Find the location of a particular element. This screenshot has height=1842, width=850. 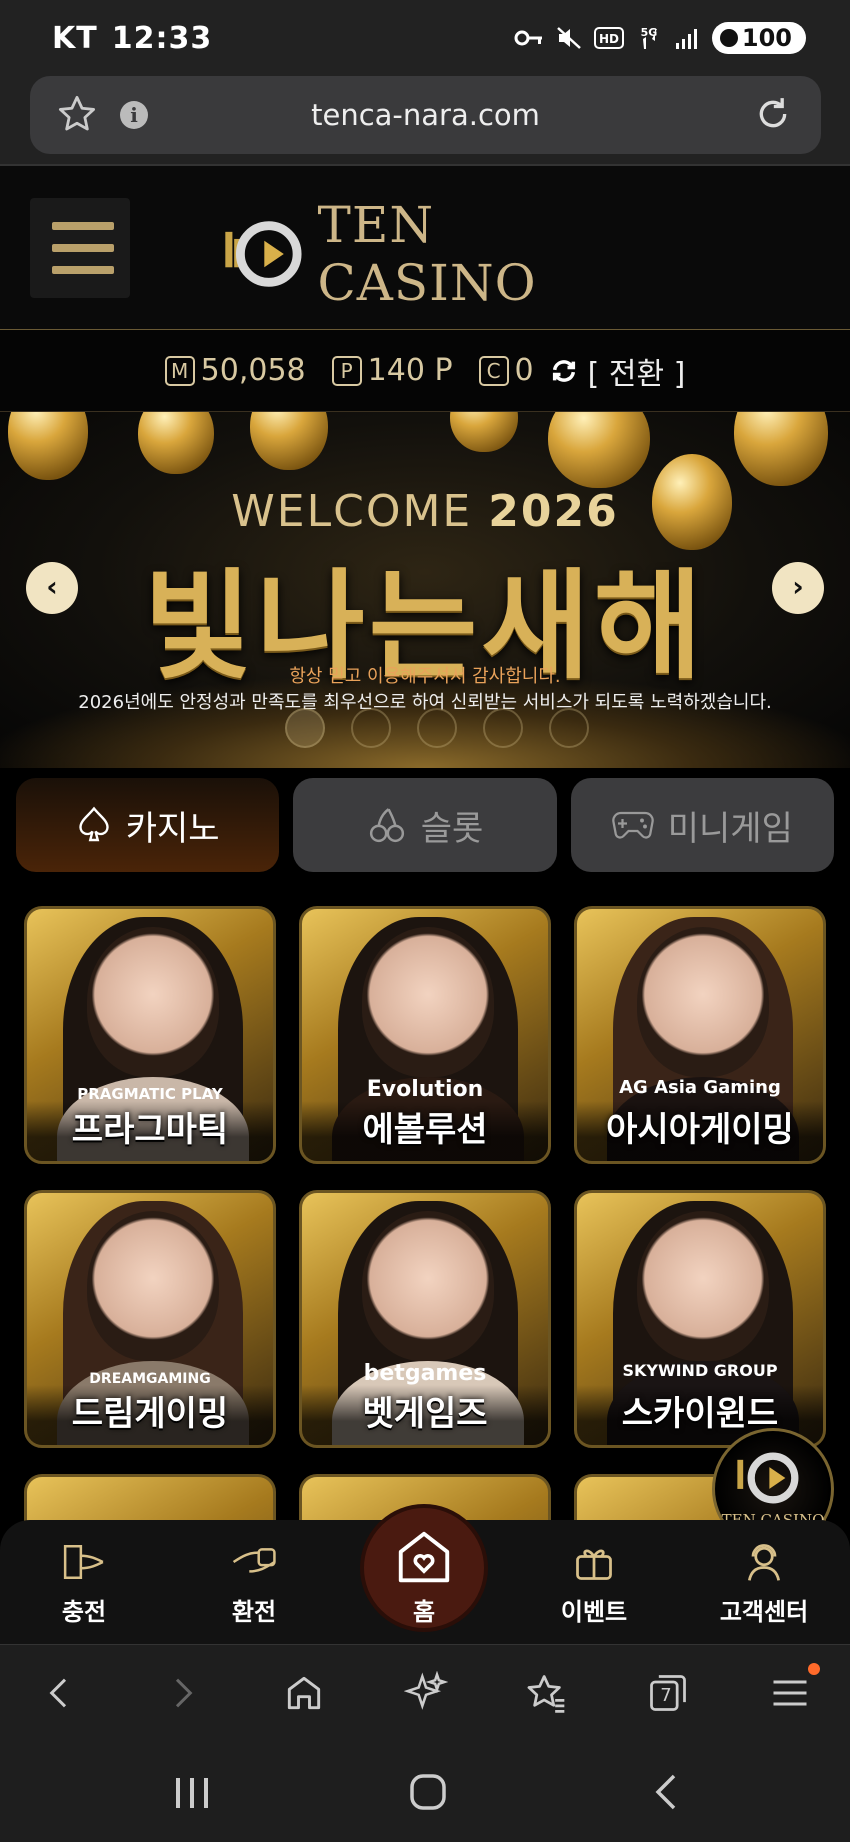

nav-exchange: 환전 is located at coordinates (254, 1583).